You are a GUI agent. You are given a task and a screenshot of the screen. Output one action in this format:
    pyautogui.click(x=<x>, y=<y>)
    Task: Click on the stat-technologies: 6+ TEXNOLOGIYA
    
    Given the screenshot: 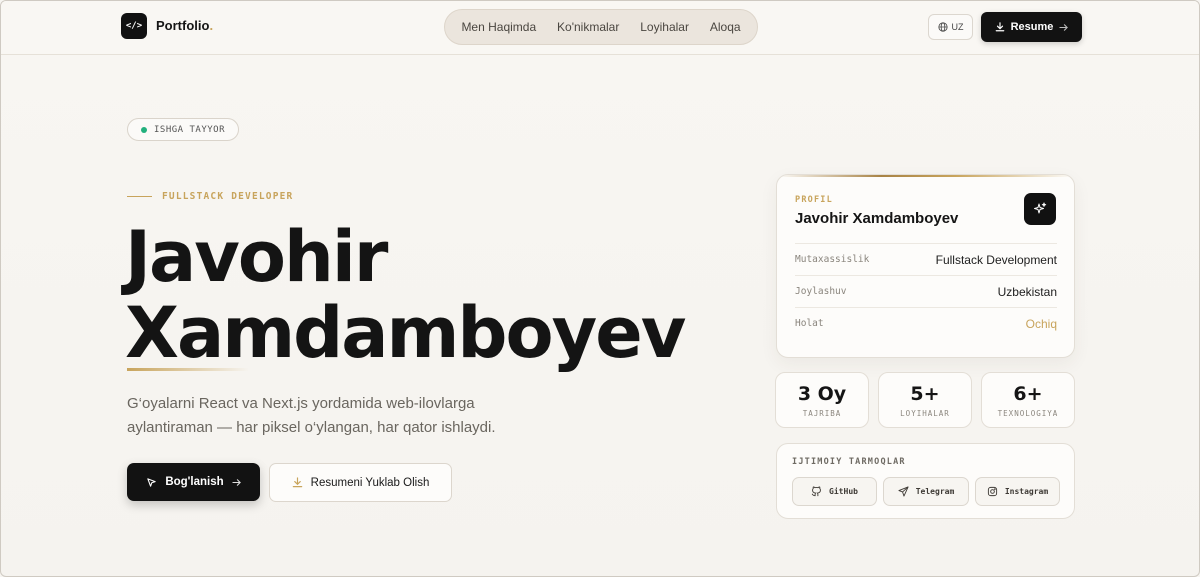 What is the action you would take?
    pyautogui.click(x=1028, y=400)
    